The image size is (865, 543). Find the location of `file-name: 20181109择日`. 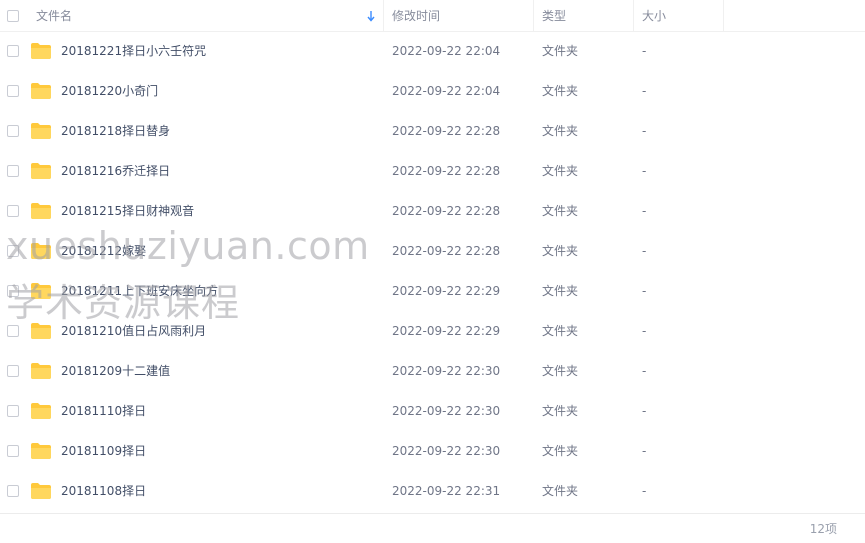

file-name: 20181109择日 is located at coordinates (103, 451).